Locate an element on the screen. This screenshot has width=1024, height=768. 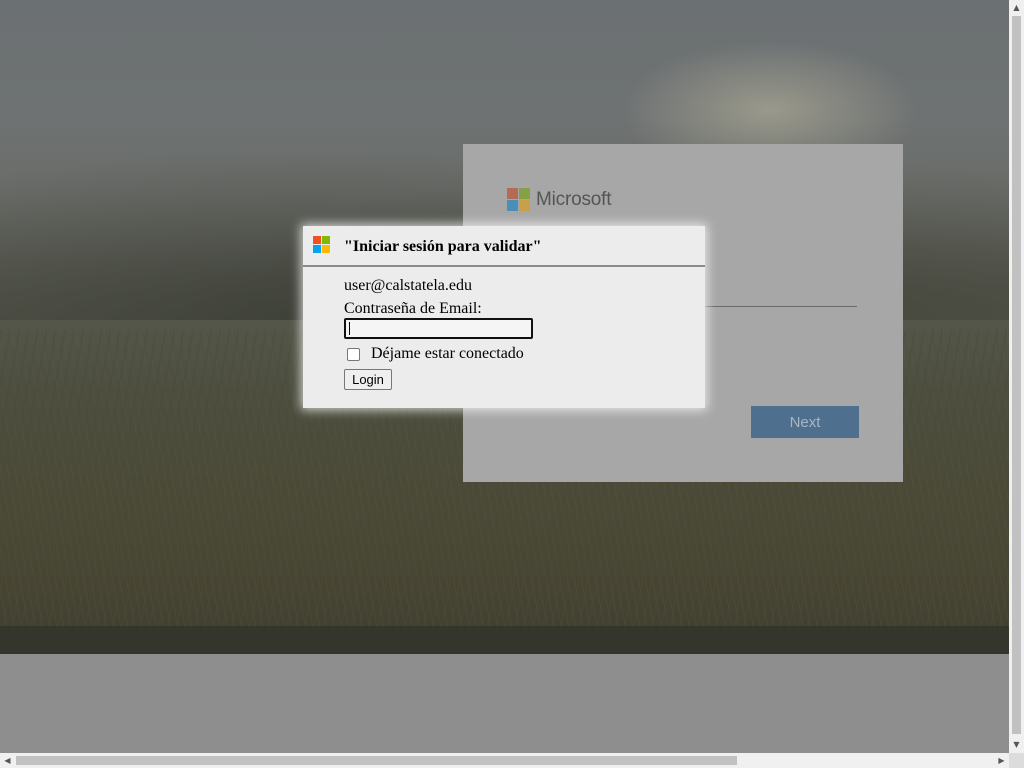
remember-me-label: Déjame estar conectado is located at coordinates (447, 354).